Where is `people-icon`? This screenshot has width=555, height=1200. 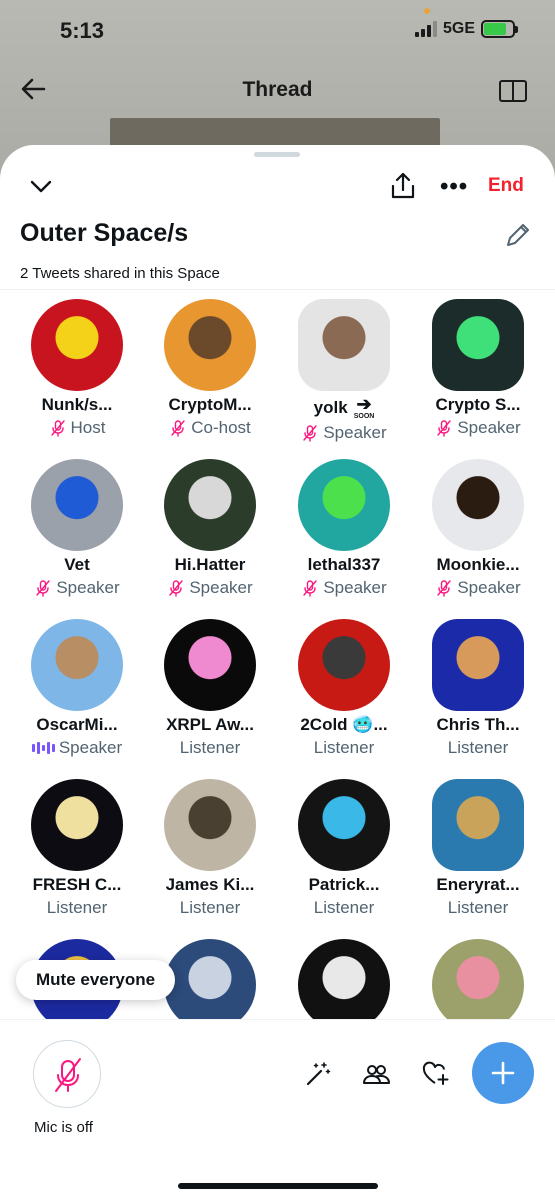 people-icon is located at coordinates (376, 1074).